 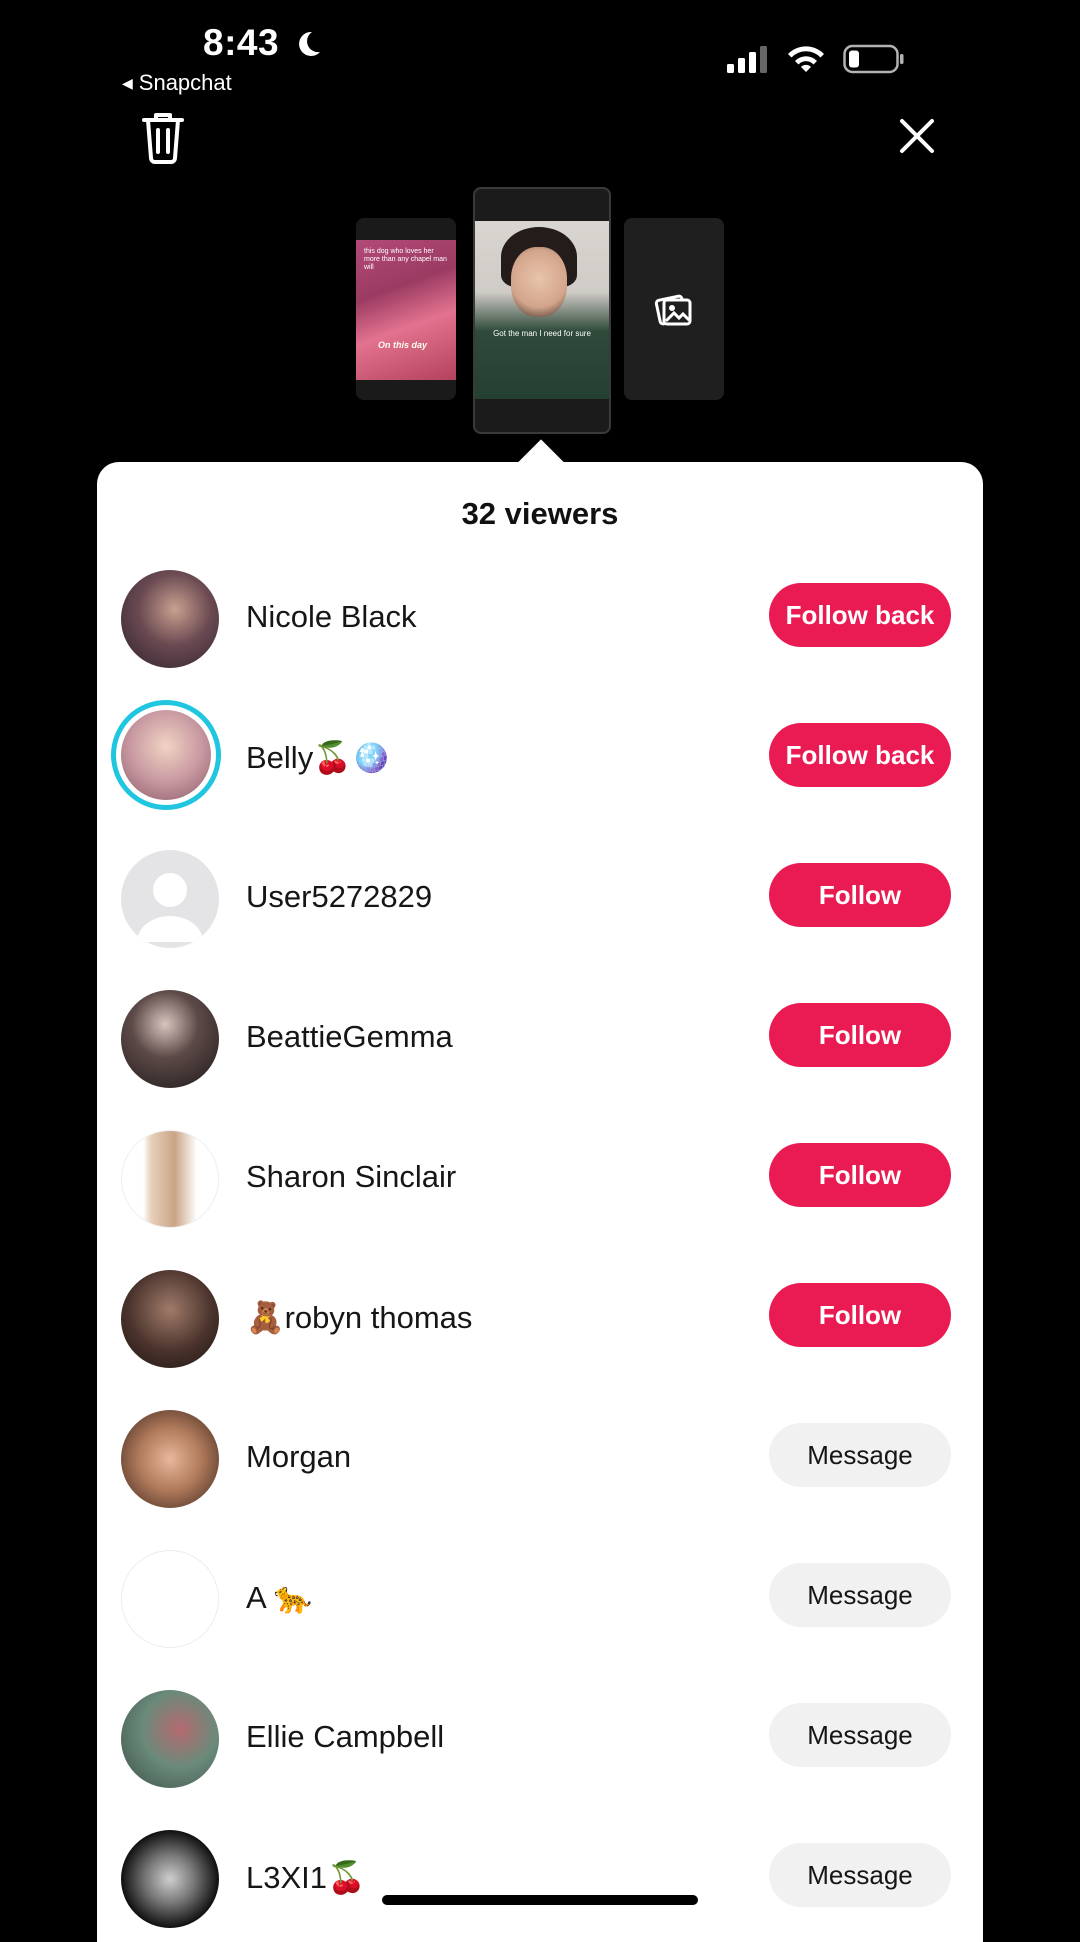 I want to click on viewer-row: Belly🍒🪩 Follow back, so click(x=540, y=765).